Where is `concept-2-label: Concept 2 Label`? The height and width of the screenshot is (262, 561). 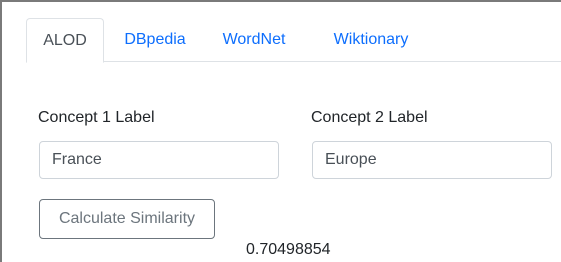
concept-2-label: Concept 2 Label is located at coordinates (369, 117).